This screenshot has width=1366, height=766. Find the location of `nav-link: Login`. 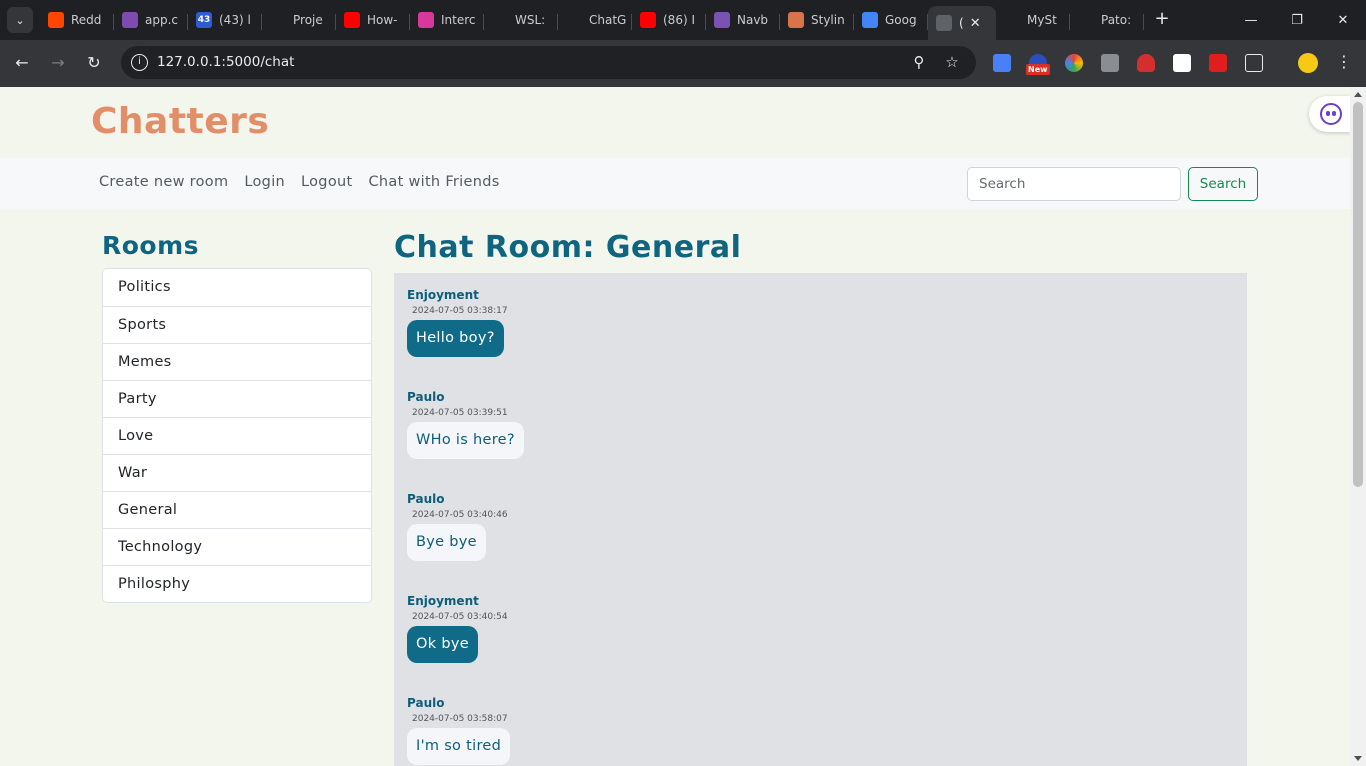

nav-link: Login is located at coordinates (264, 182).